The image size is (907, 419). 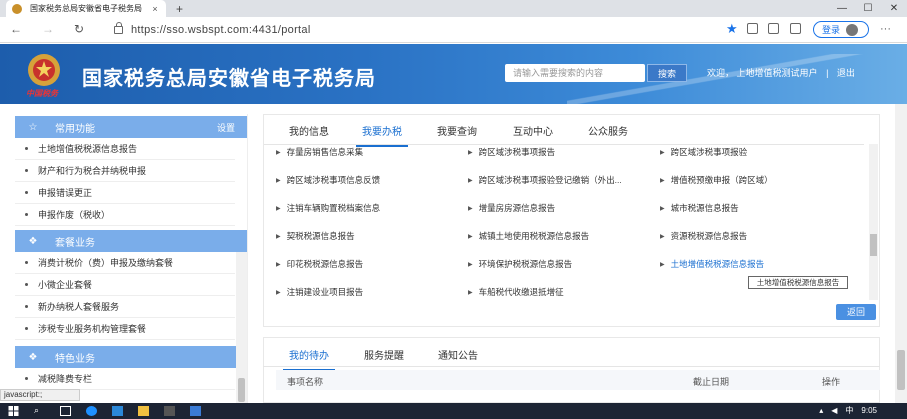 What do you see at coordinates (868, 8) in the screenshot?
I see `maximize-button: ☐` at bounding box center [868, 8].